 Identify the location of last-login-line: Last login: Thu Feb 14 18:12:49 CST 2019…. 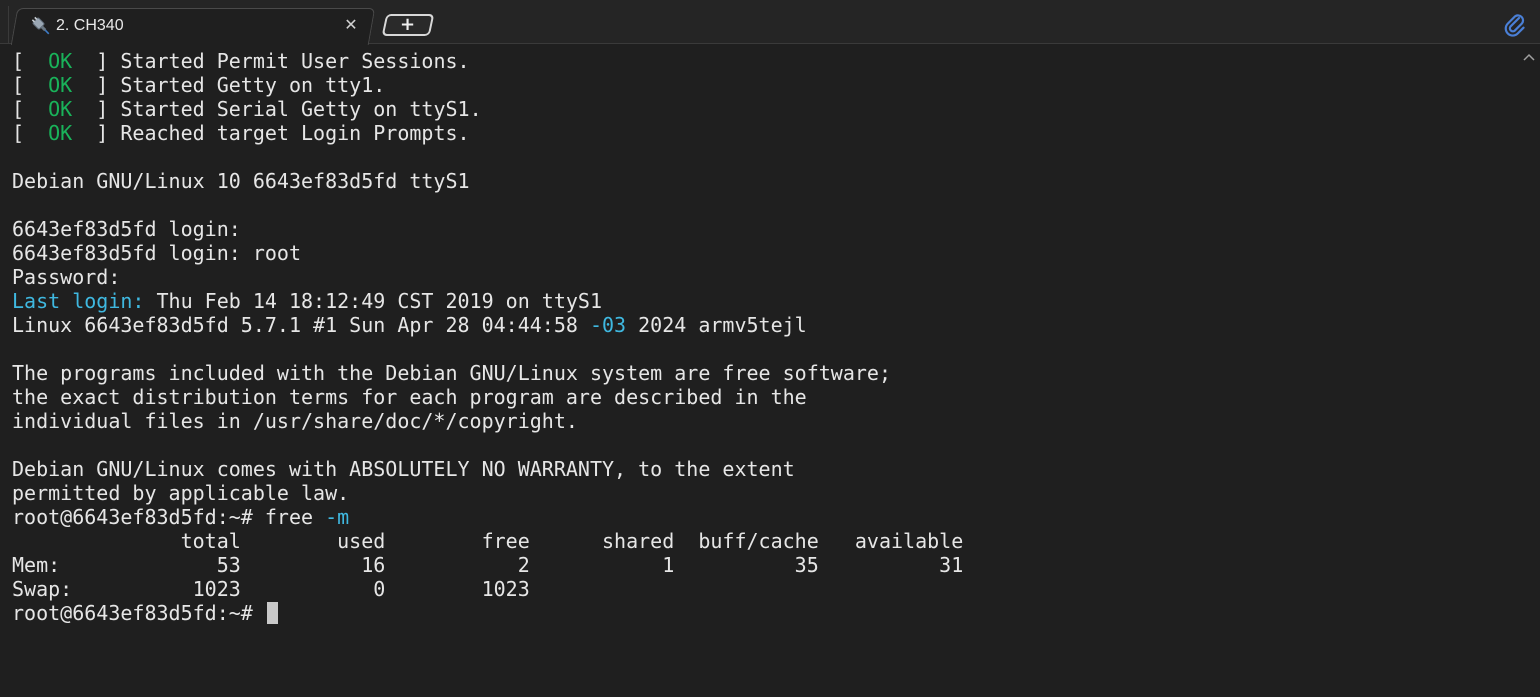
(765, 301).